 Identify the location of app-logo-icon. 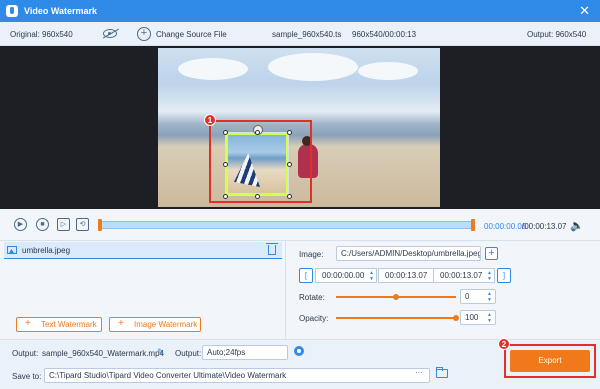
(12, 11).